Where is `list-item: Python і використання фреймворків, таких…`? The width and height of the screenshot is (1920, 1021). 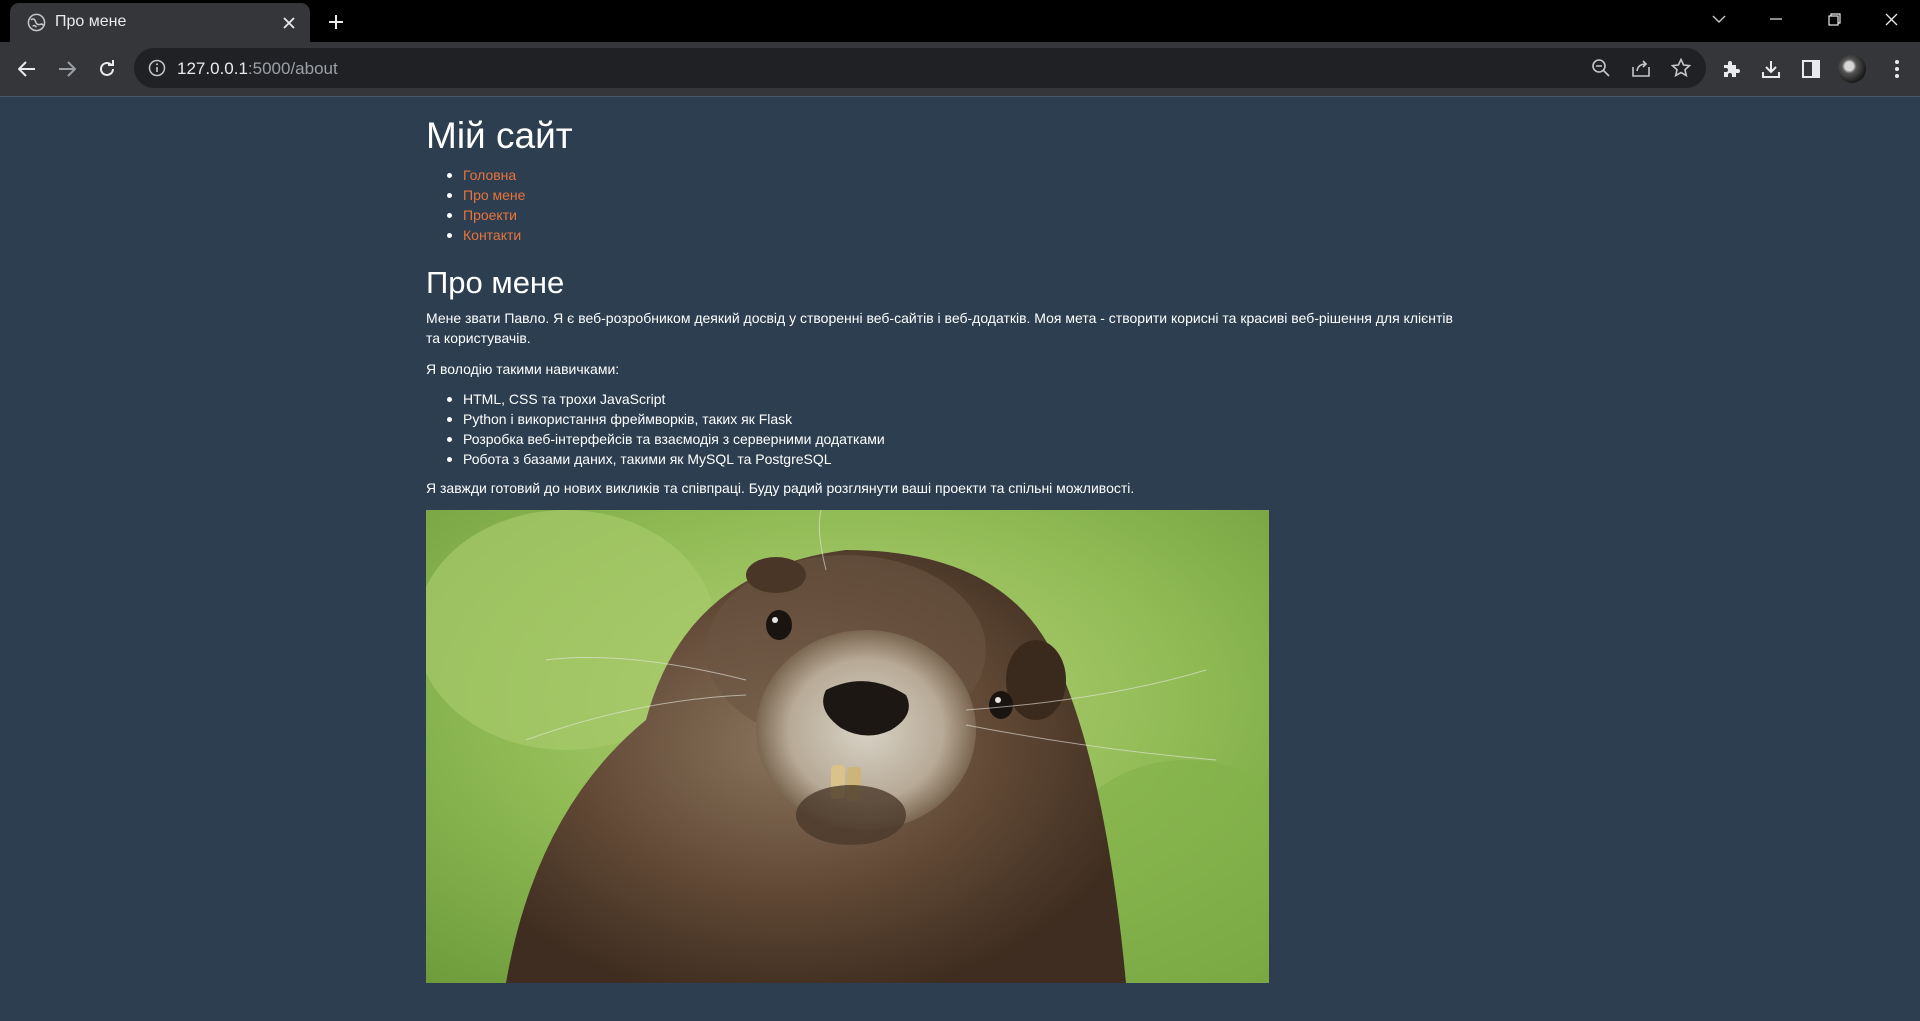
list-item: Python і використання фреймворків, таких… is located at coordinates (655, 419).